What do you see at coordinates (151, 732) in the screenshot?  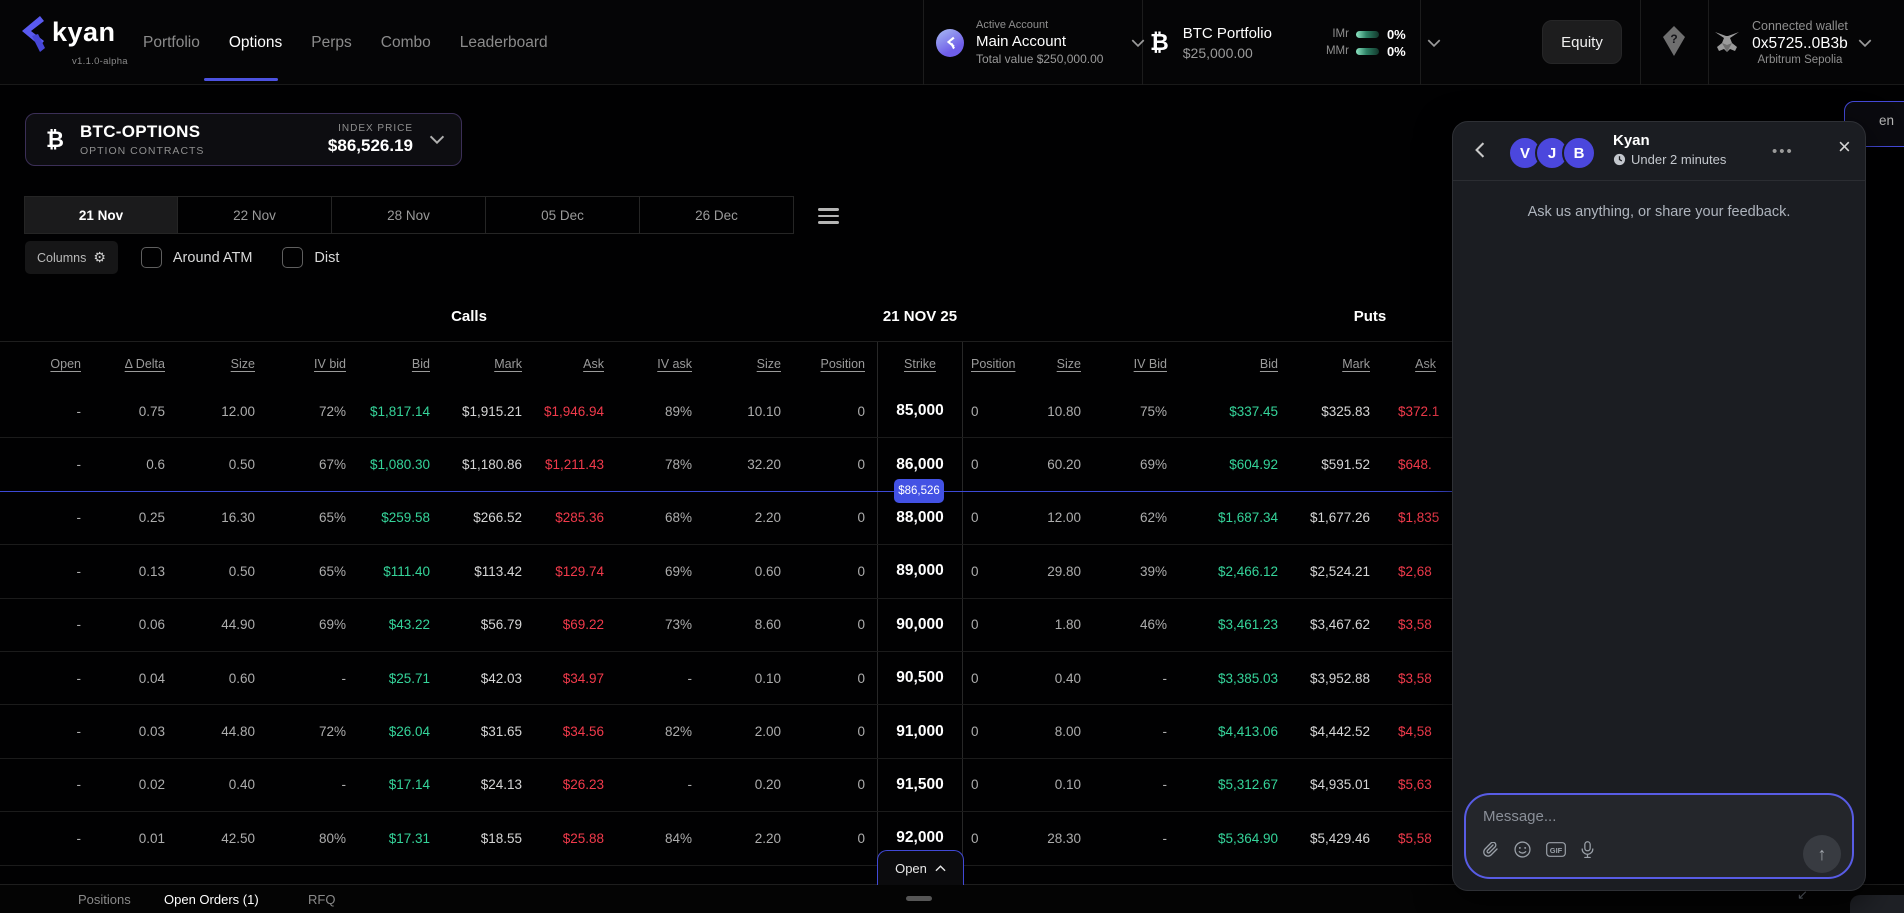 I see `call-delta-cell: 0.03` at bounding box center [151, 732].